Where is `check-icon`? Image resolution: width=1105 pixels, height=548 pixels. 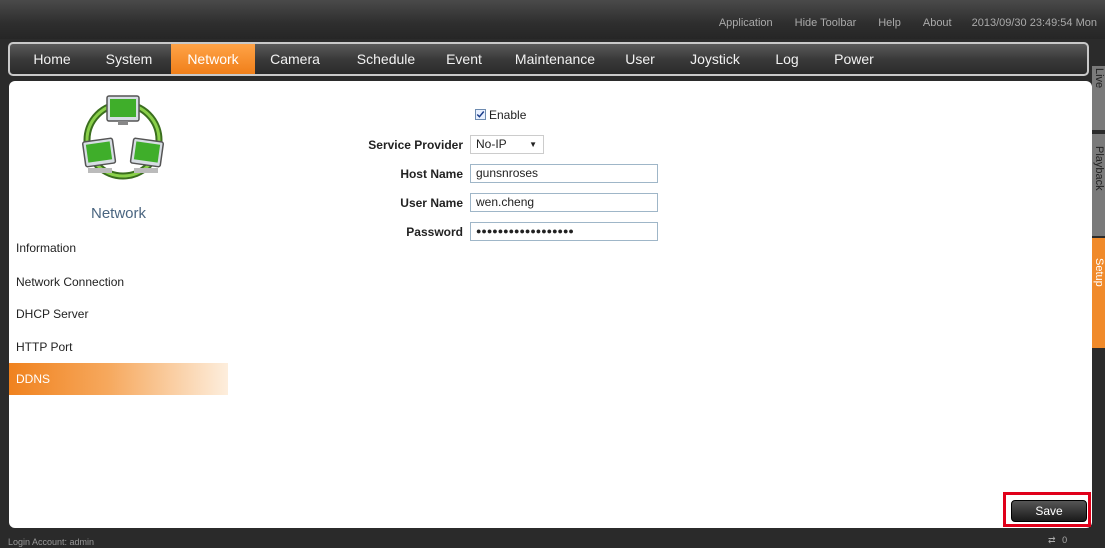
check-icon is located at coordinates (480, 114).